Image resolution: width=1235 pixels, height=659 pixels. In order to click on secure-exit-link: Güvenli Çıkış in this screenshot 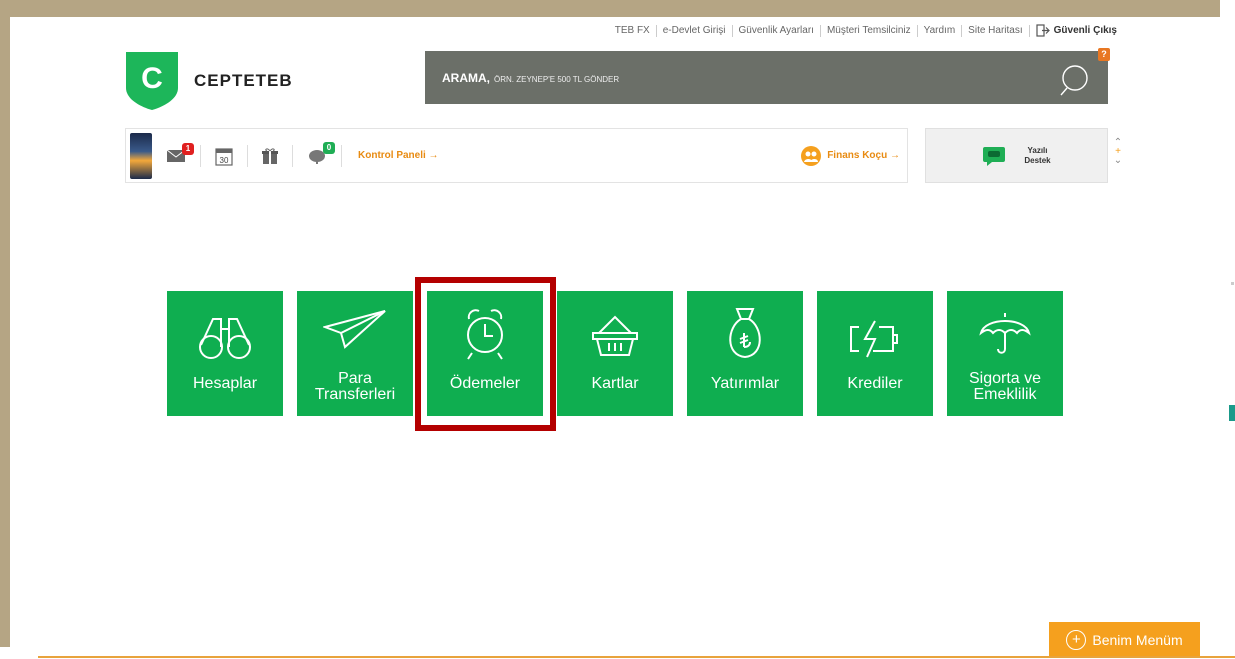, I will do `click(1076, 30)`.